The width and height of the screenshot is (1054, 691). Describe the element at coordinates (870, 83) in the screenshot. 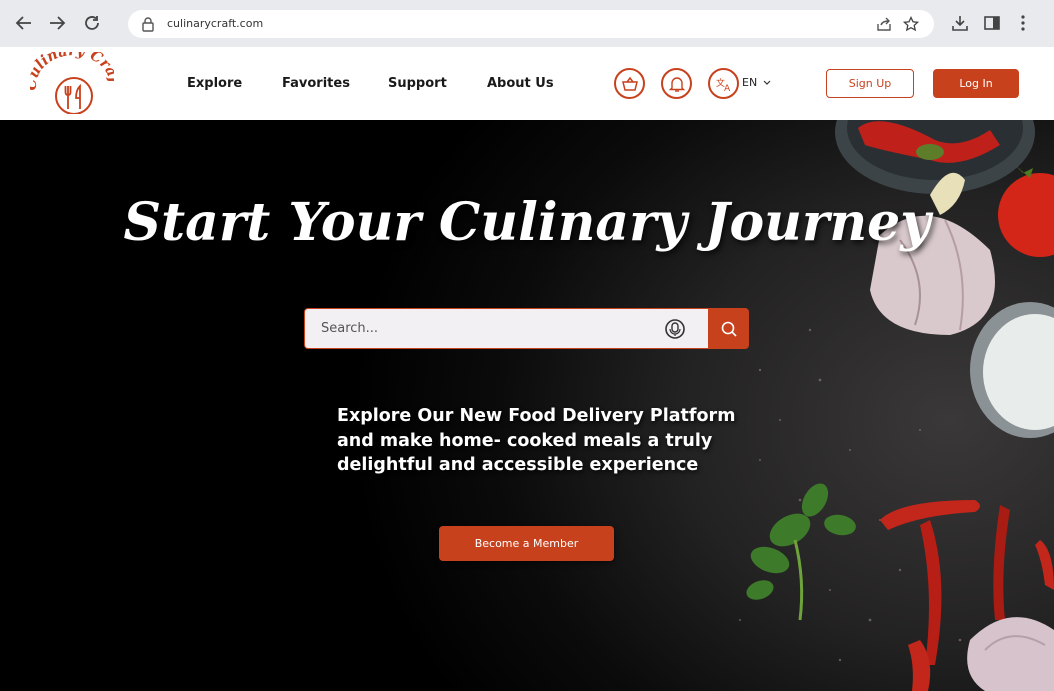

I see `sign-up-button: Sign Up` at that location.